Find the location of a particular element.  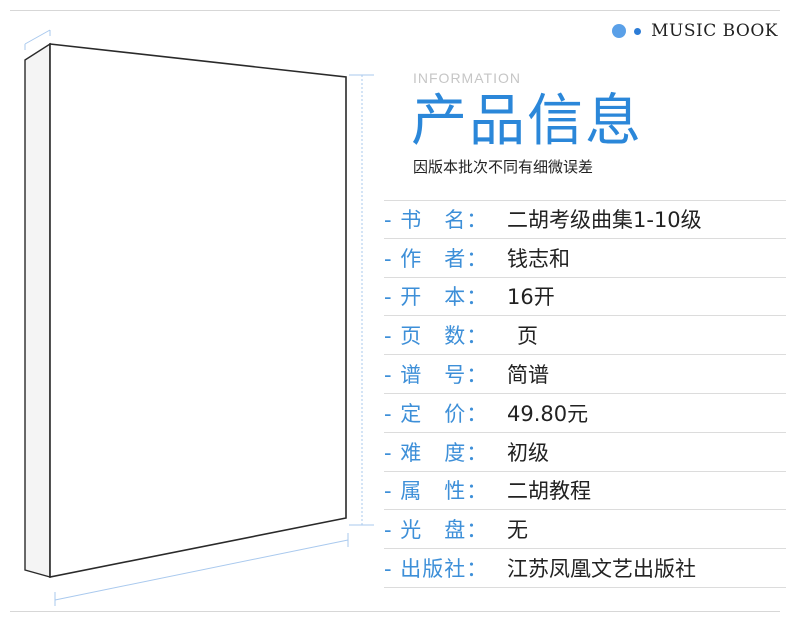

dot-small-icon is located at coordinates (638, 31).